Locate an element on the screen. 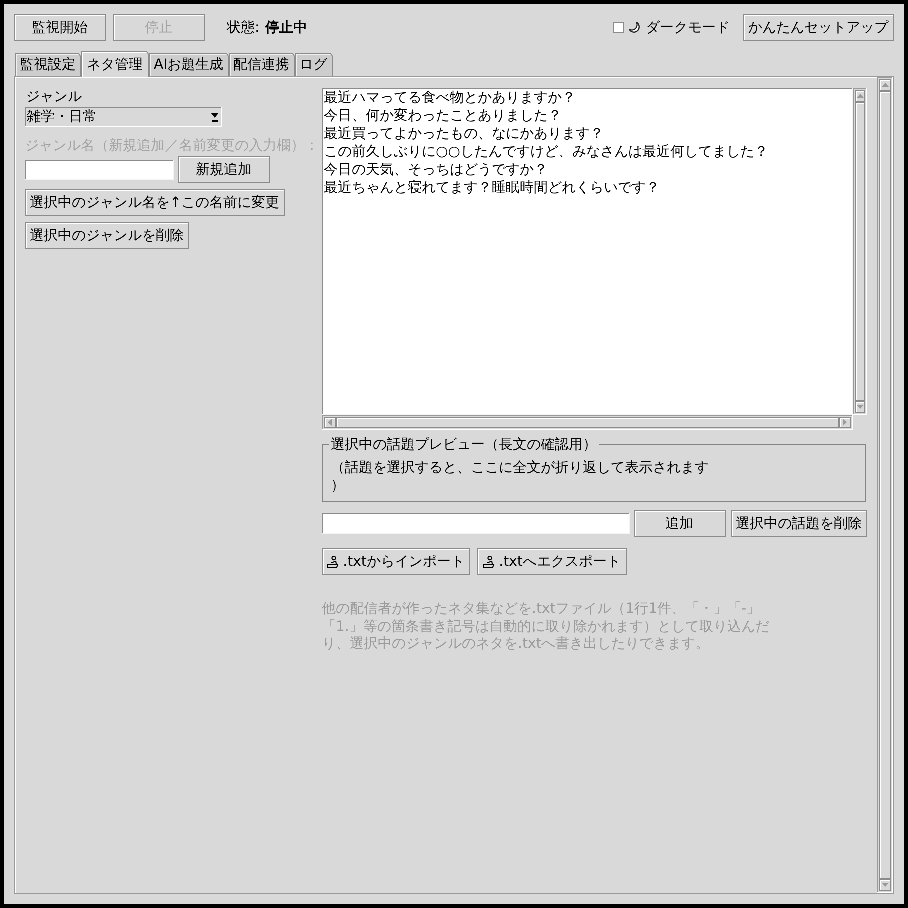 The height and width of the screenshot is (908, 908). right-arrow-icon is located at coordinates (845, 422).